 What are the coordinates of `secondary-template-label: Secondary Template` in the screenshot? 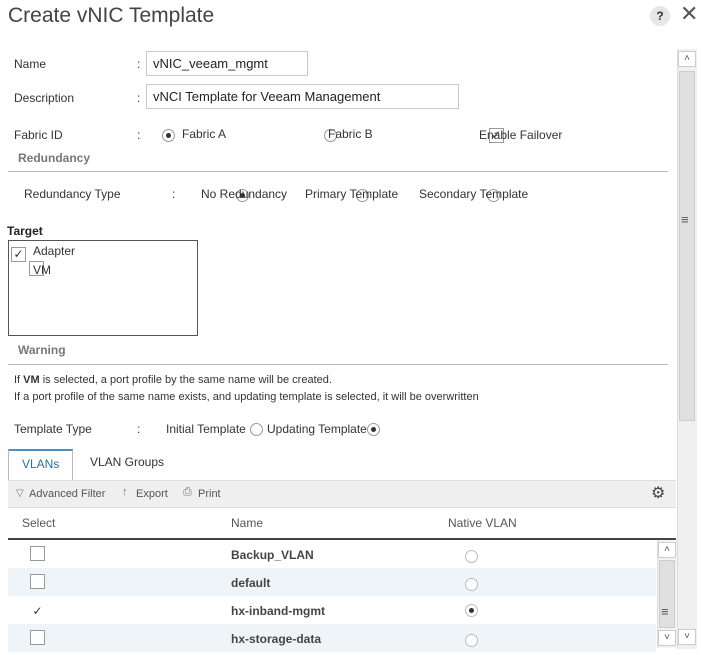 It's located at (474, 194).